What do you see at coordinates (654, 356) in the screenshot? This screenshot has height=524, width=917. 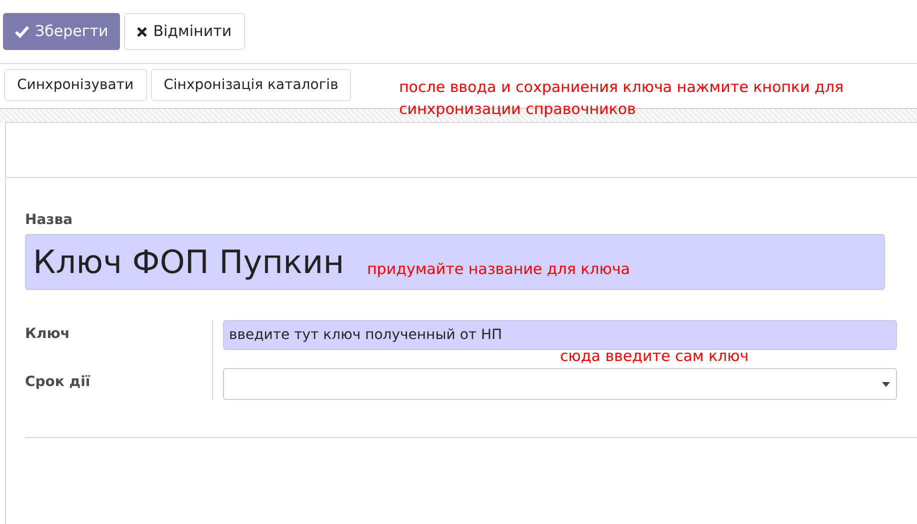 I see `annotation-note: сюда введите сам ключ` at bounding box center [654, 356].